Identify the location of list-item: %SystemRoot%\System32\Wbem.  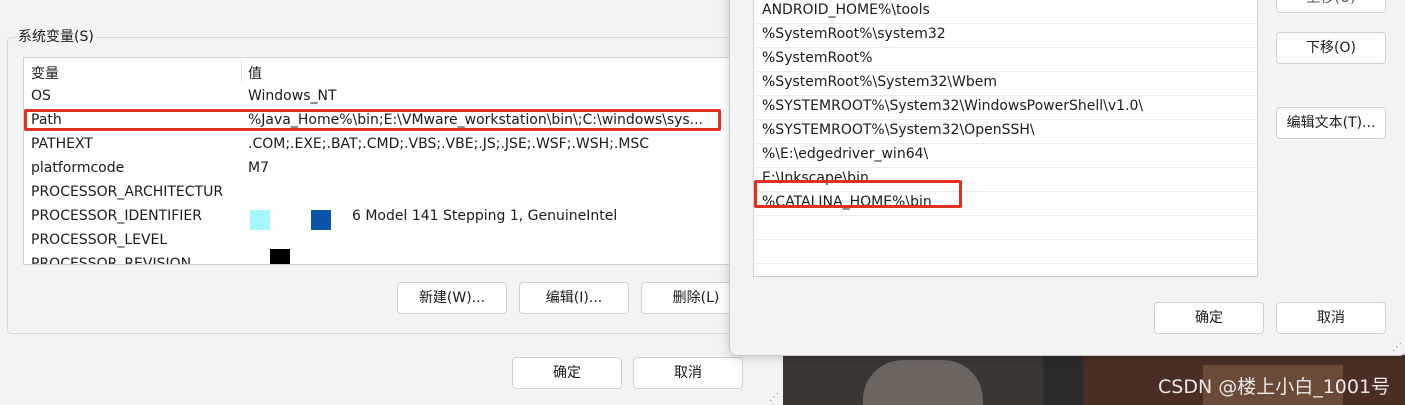
(1005, 84).